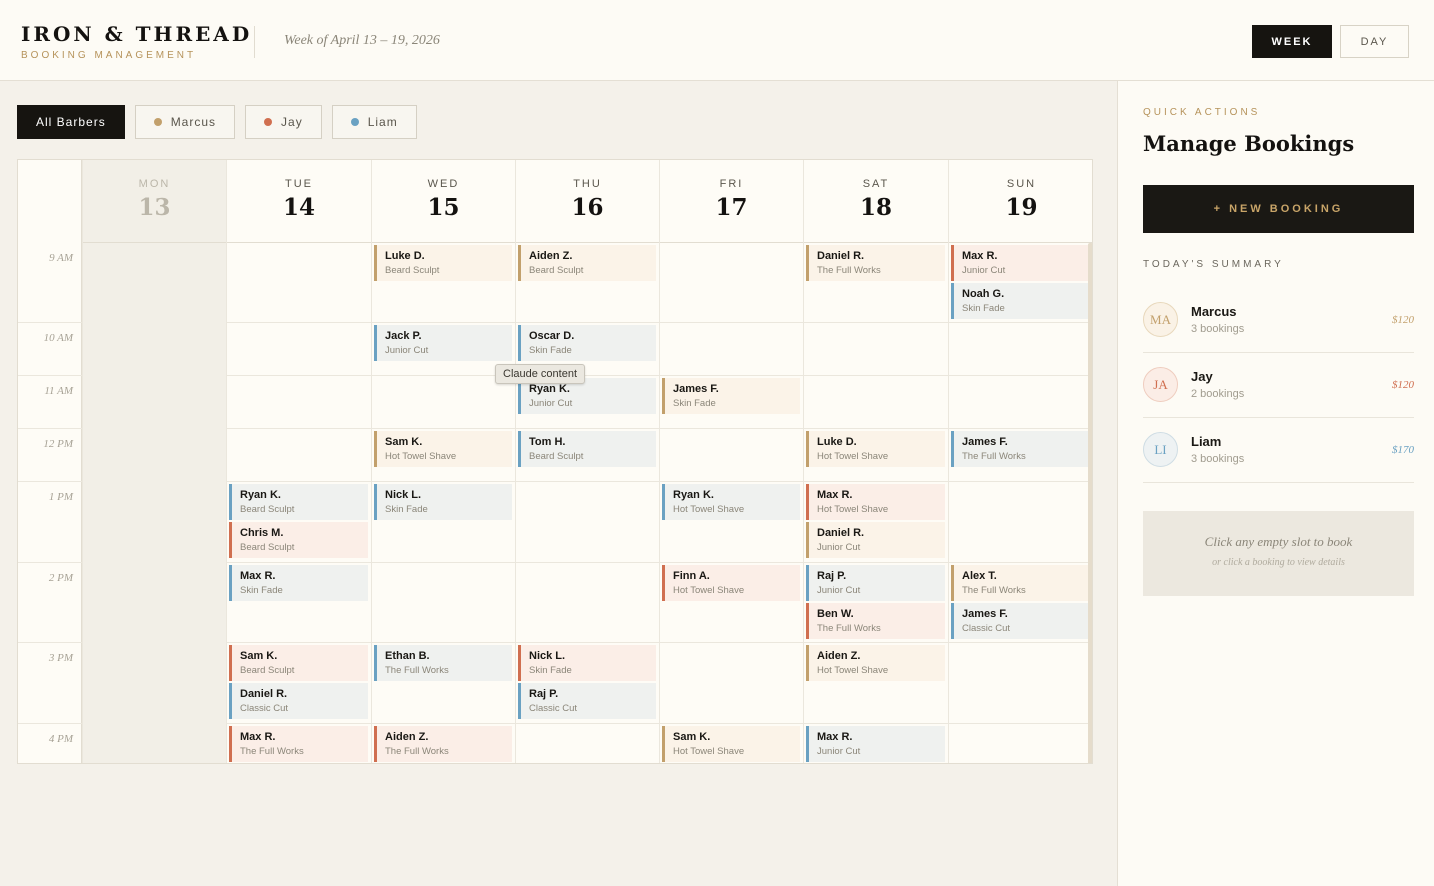  Describe the element at coordinates (299, 201) in the screenshot. I see `day-header: TUE 14` at that location.